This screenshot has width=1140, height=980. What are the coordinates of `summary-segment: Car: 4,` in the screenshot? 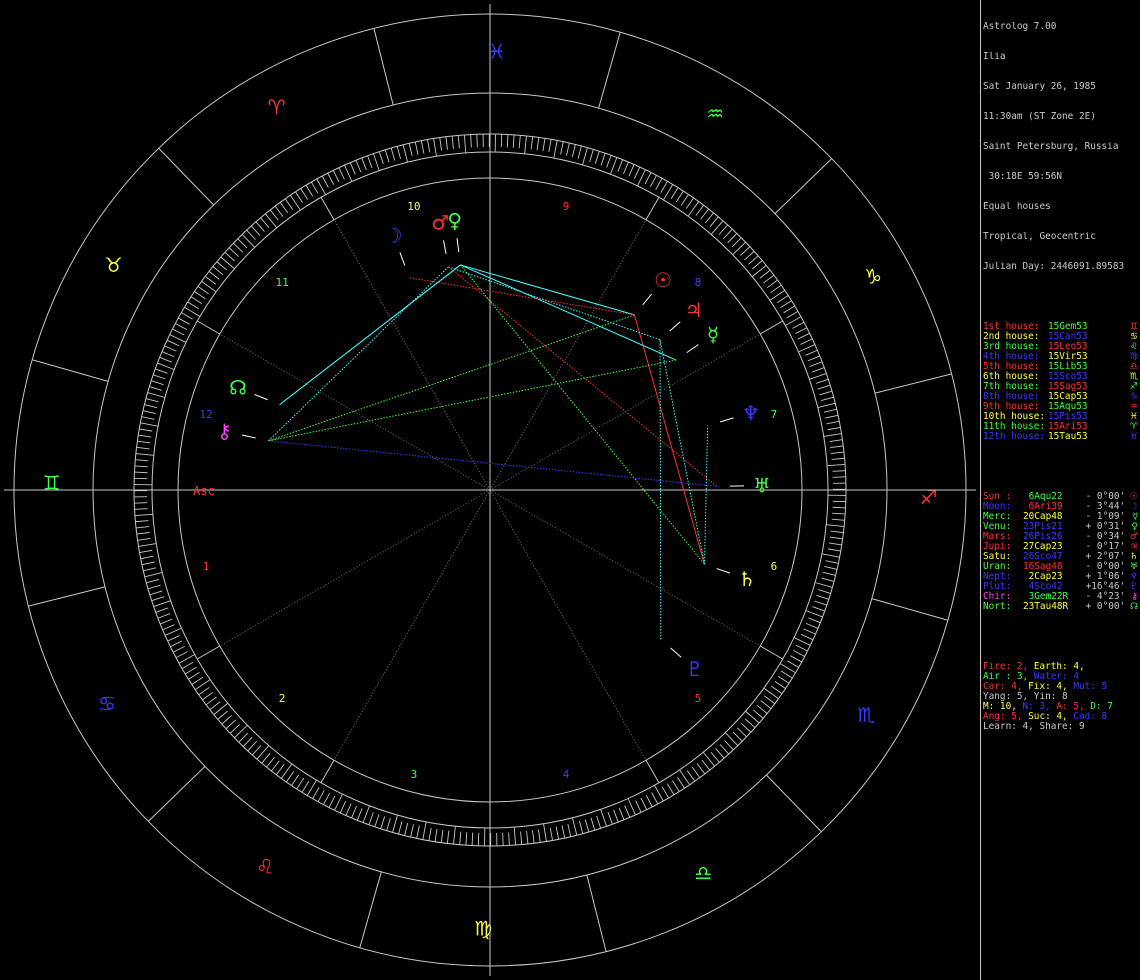 It's located at (1006, 687).